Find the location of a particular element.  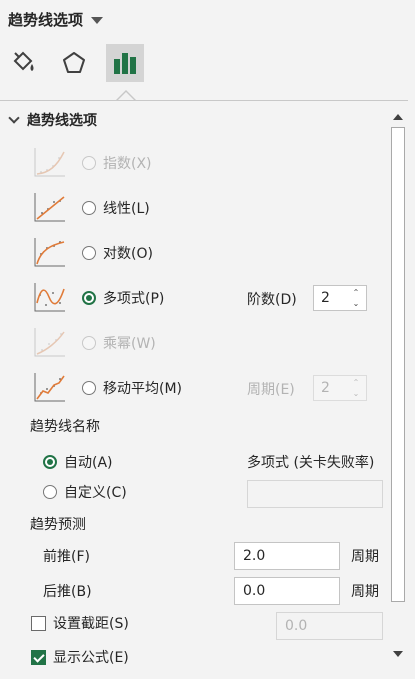

section-toggle: 趋势线选项 is located at coordinates (52, 120).